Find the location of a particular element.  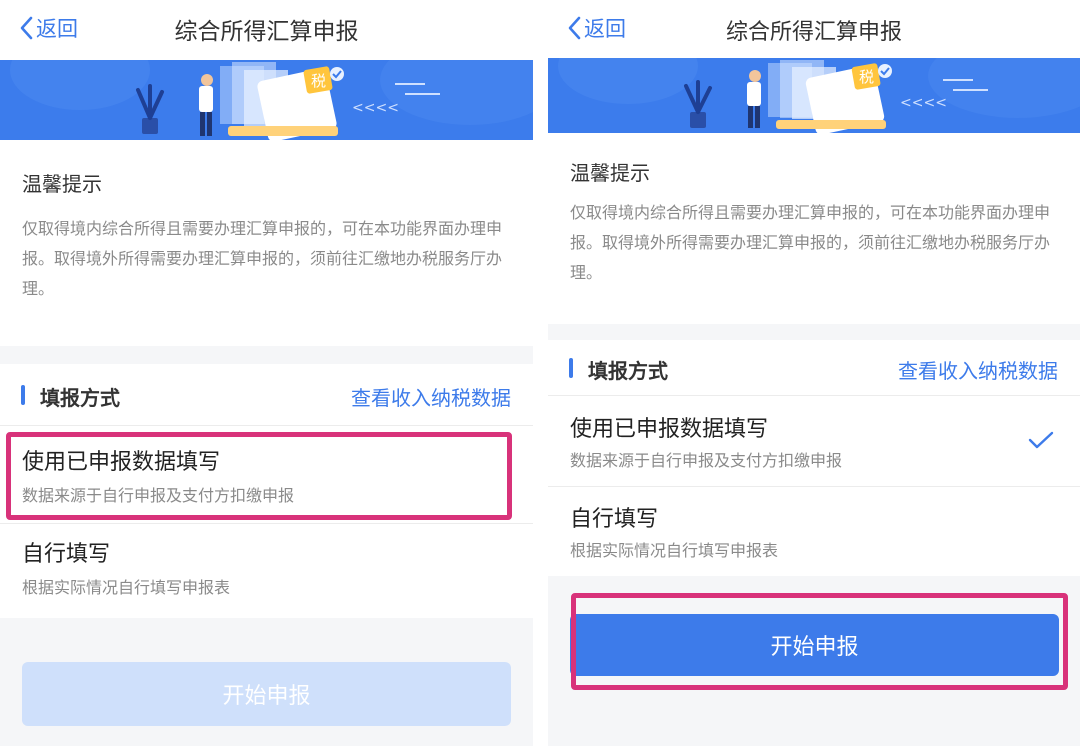

option-label: 使用已申报数据填写 is located at coordinates (669, 429).